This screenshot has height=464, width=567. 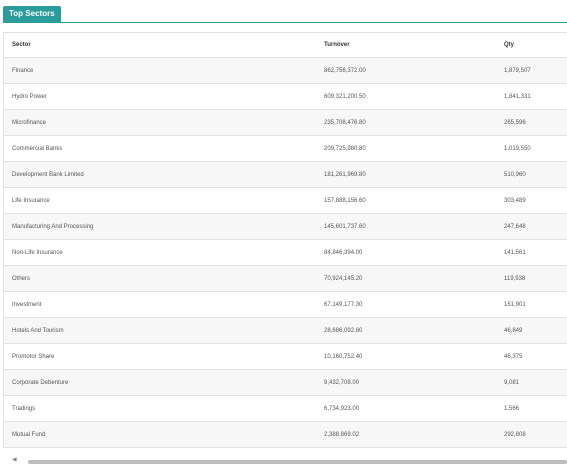 What do you see at coordinates (531, 226) in the screenshot?
I see `cell-qty: 247,648` at bounding box center [531, 226].